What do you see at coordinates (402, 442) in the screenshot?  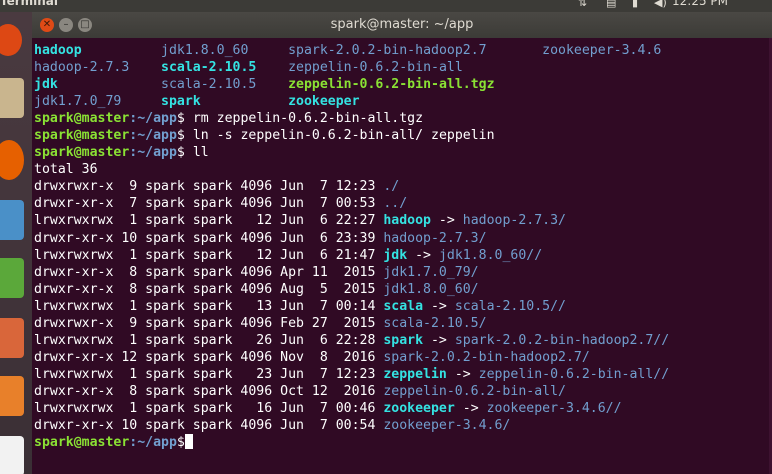 I see `terminal-line: spark@master:~/app$` at bounding box center [402, 442].